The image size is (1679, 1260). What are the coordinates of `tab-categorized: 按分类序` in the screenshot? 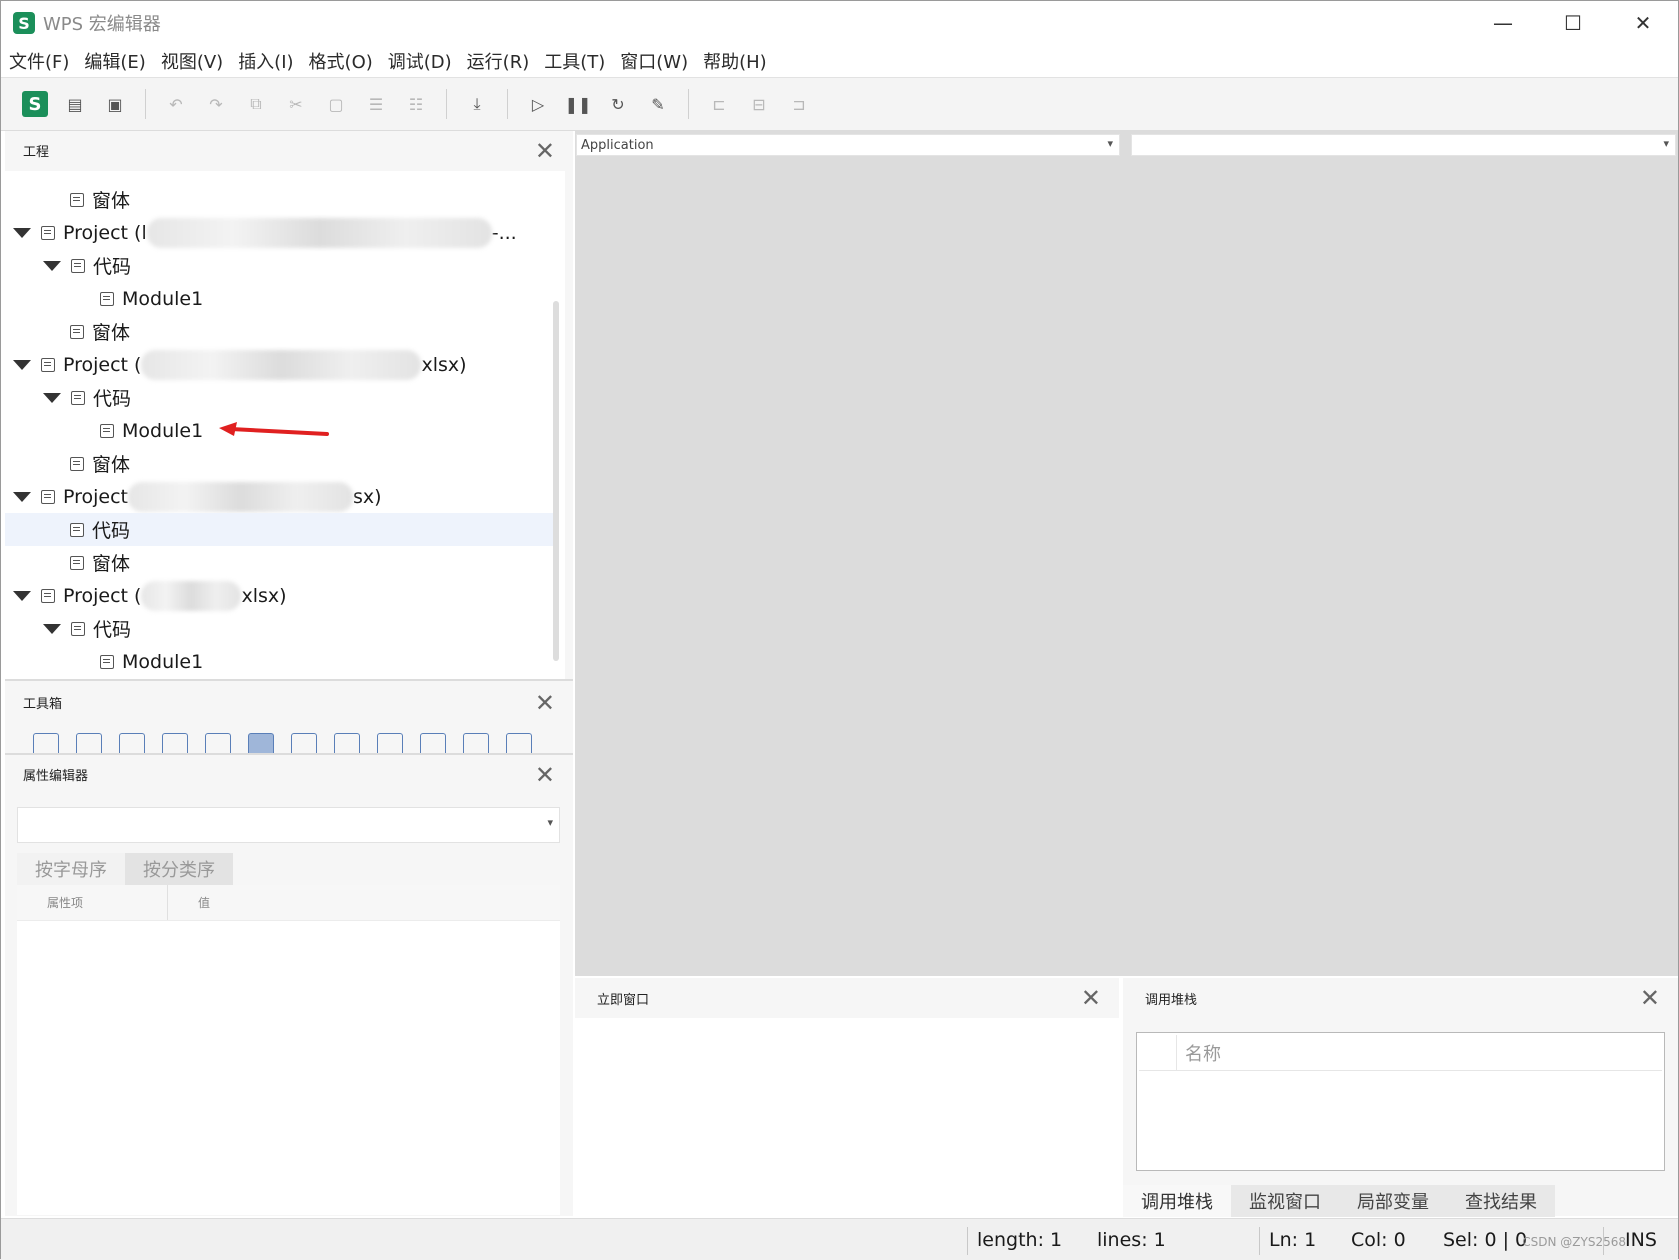 It's located at (179, 869).